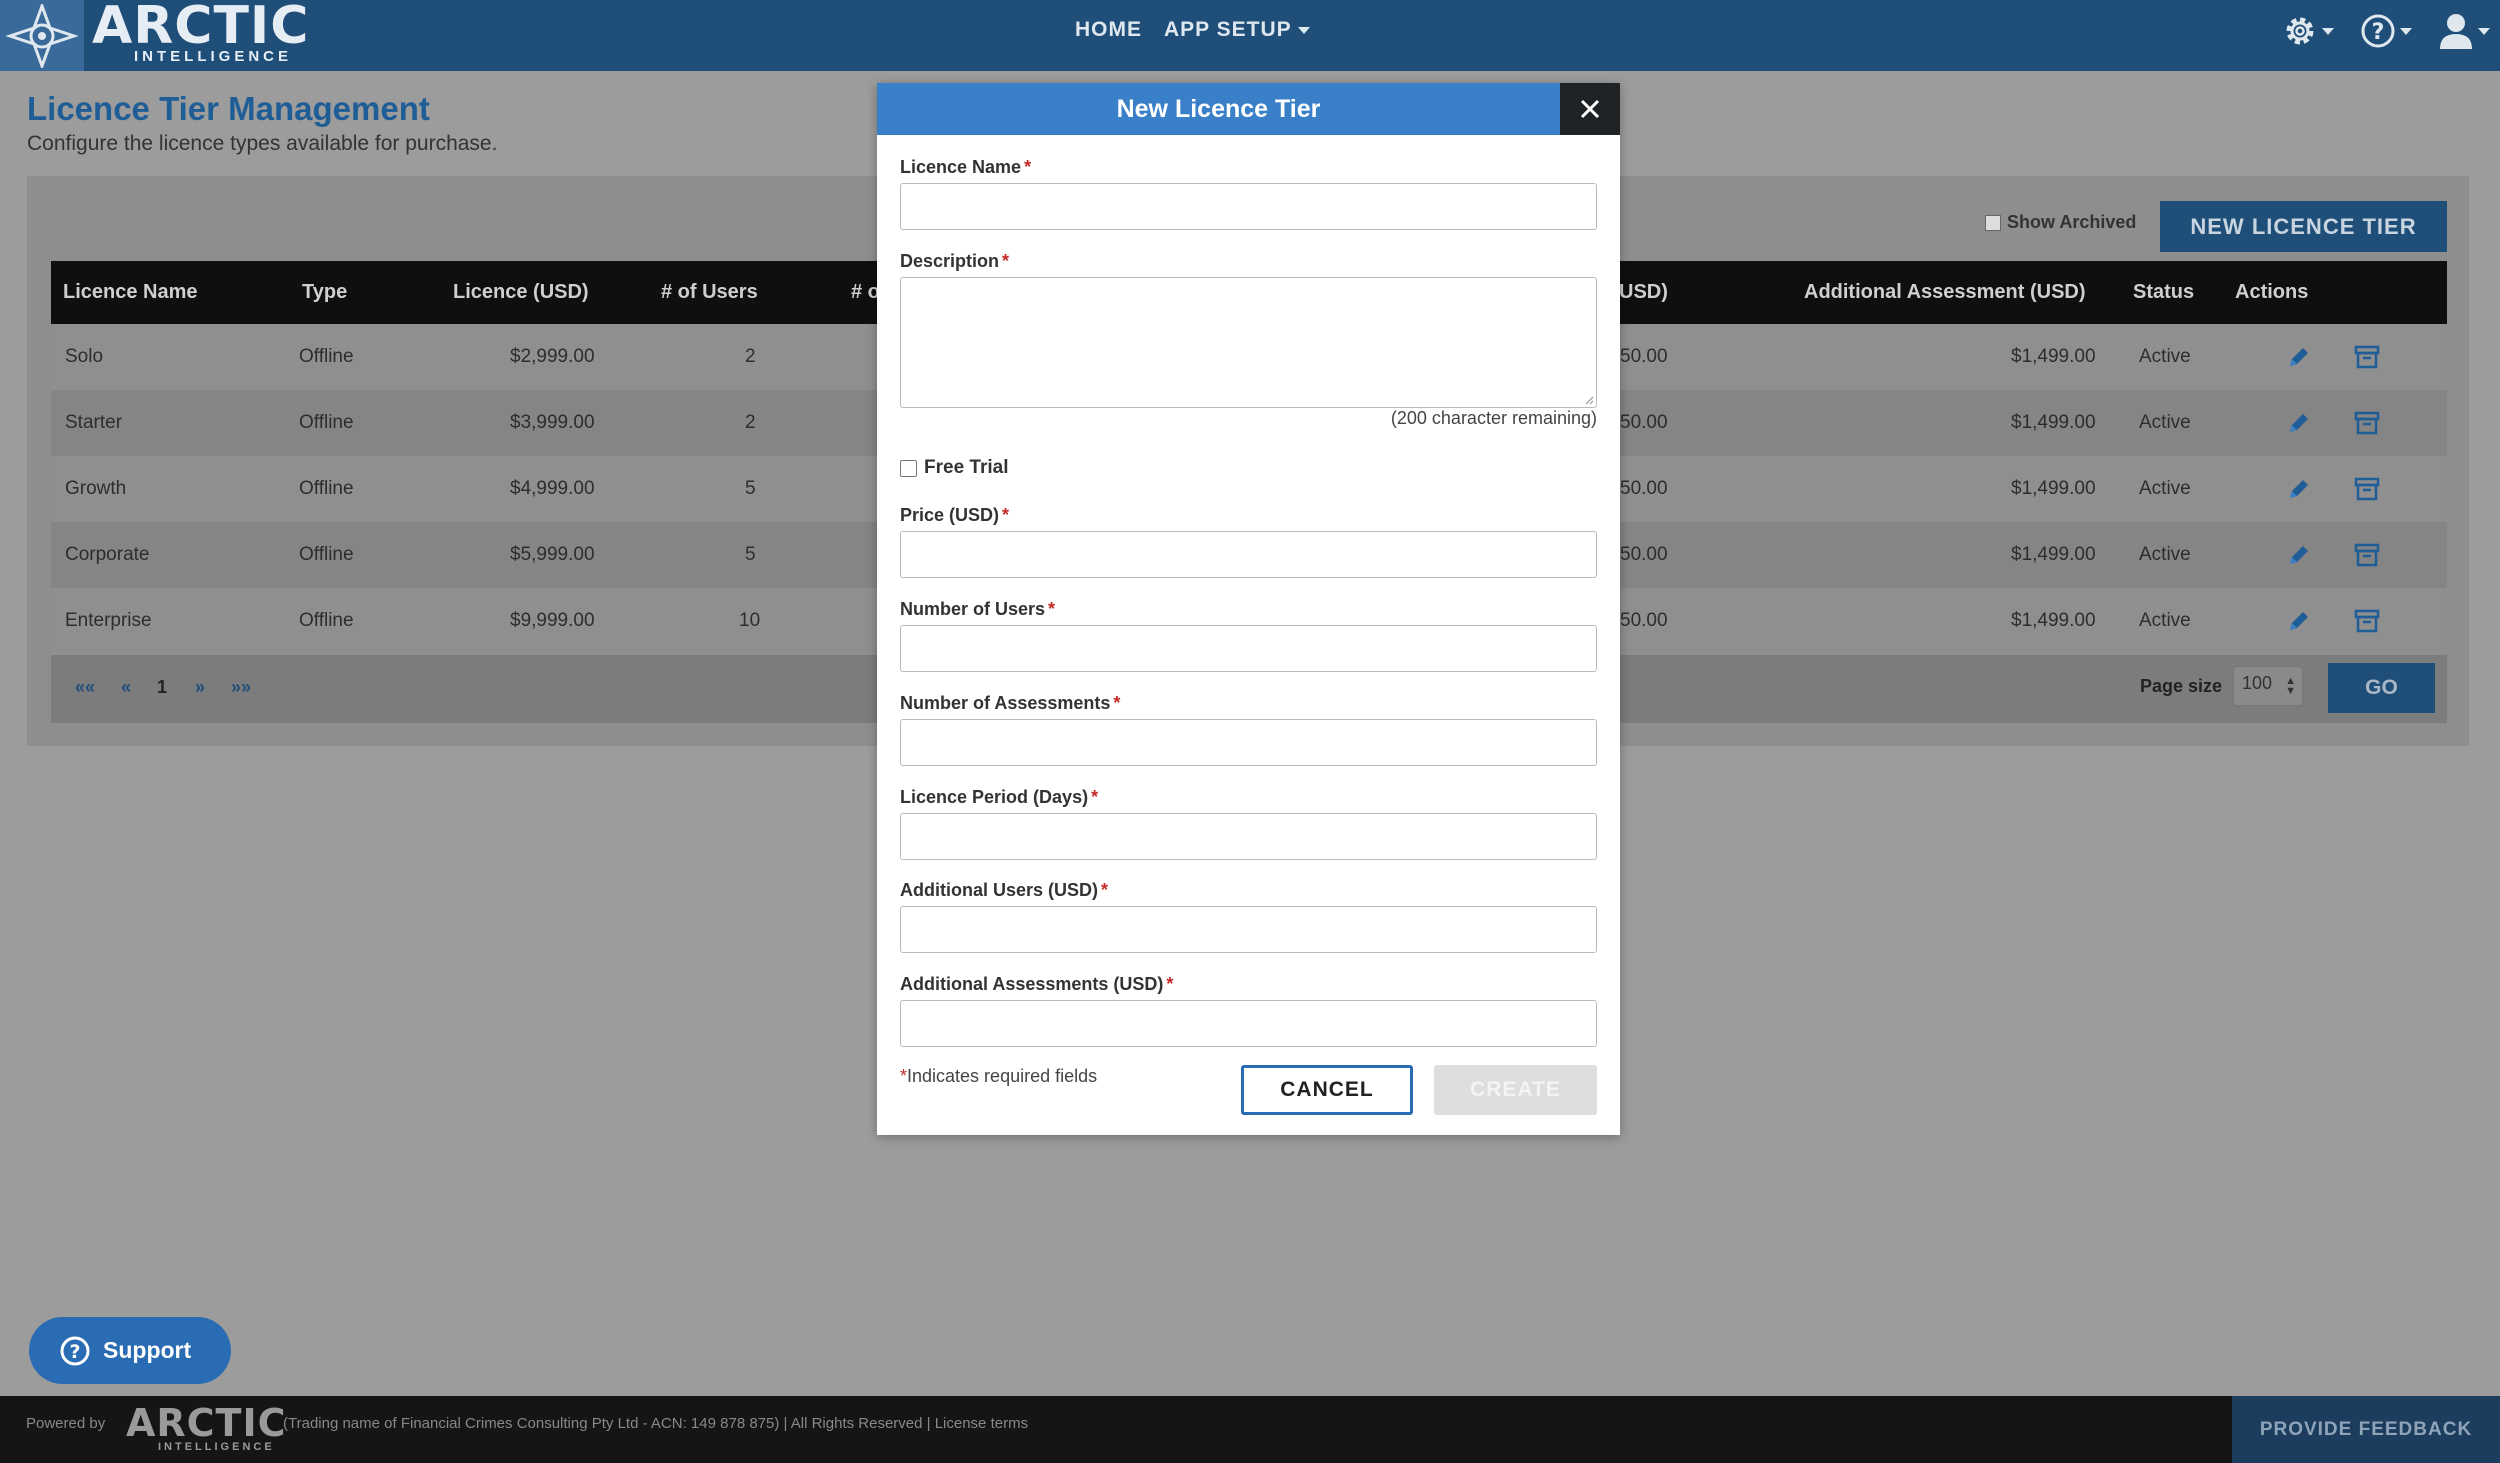 The height and width of the screenshot is (1463, 2500). What do you see at coordinates (200, 687) in the screenshot?
I see `pager-next: »` at bounding box center [200, 687].